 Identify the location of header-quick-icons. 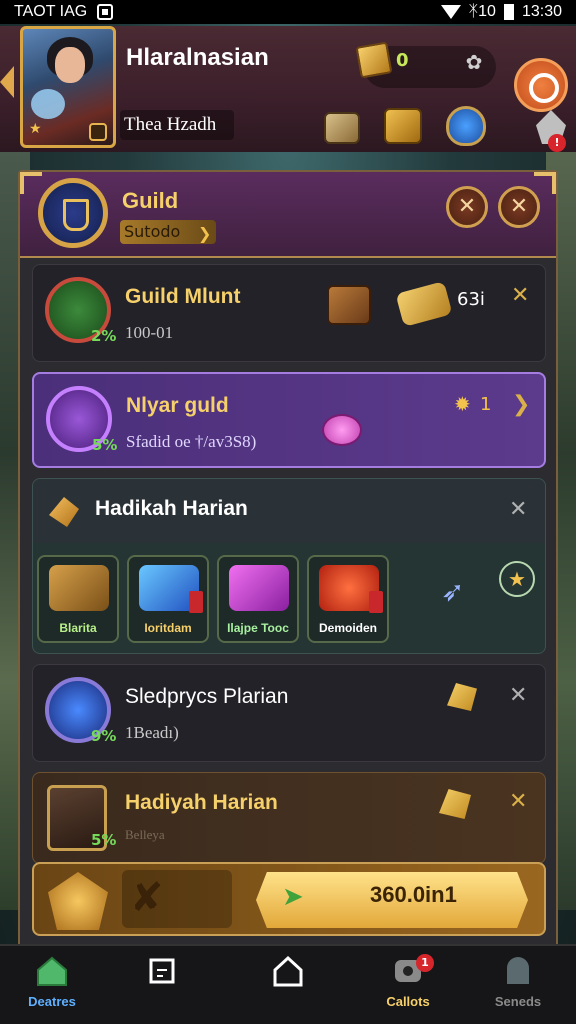
(447, 128).